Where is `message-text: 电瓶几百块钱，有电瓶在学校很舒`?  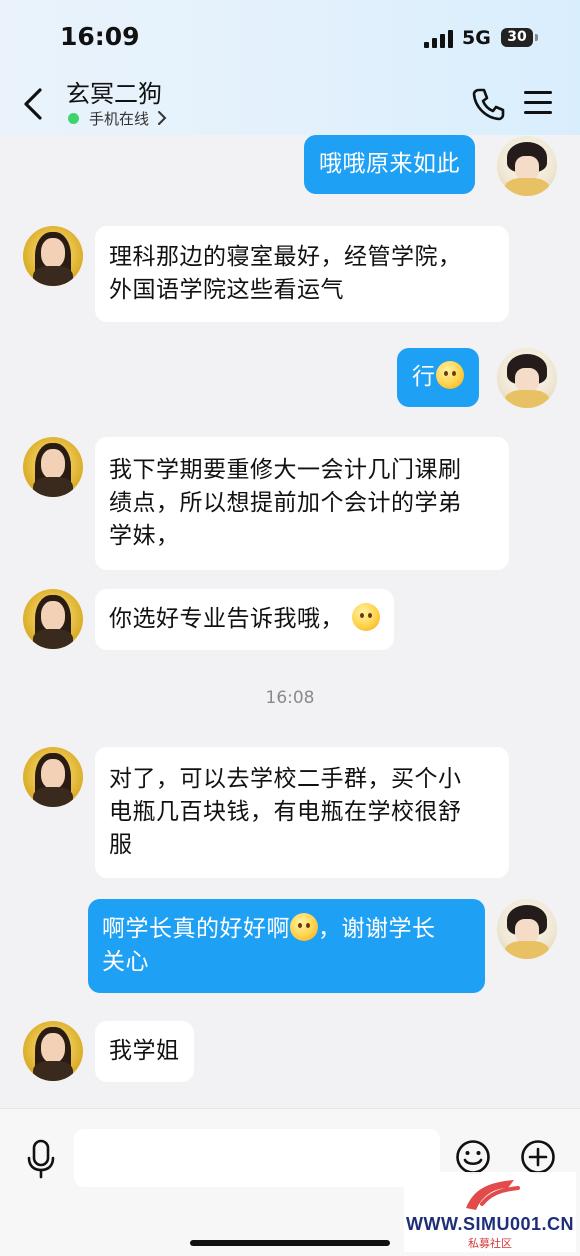
message-text: 电瓶几百块钱，有电瓶在学校很舒 is located at coordinates (285, 812).